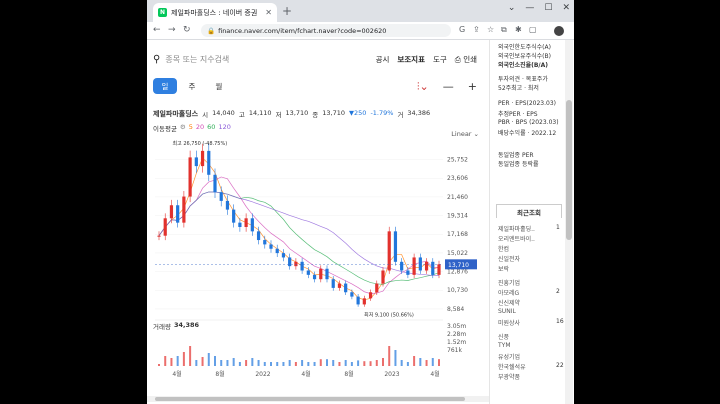 The height and width of the screenshot is (404, 720). What do you see at coordinates (287, 11) in the screenshot?
I see `new-tab-button: +` at bounding box center [287, 11].